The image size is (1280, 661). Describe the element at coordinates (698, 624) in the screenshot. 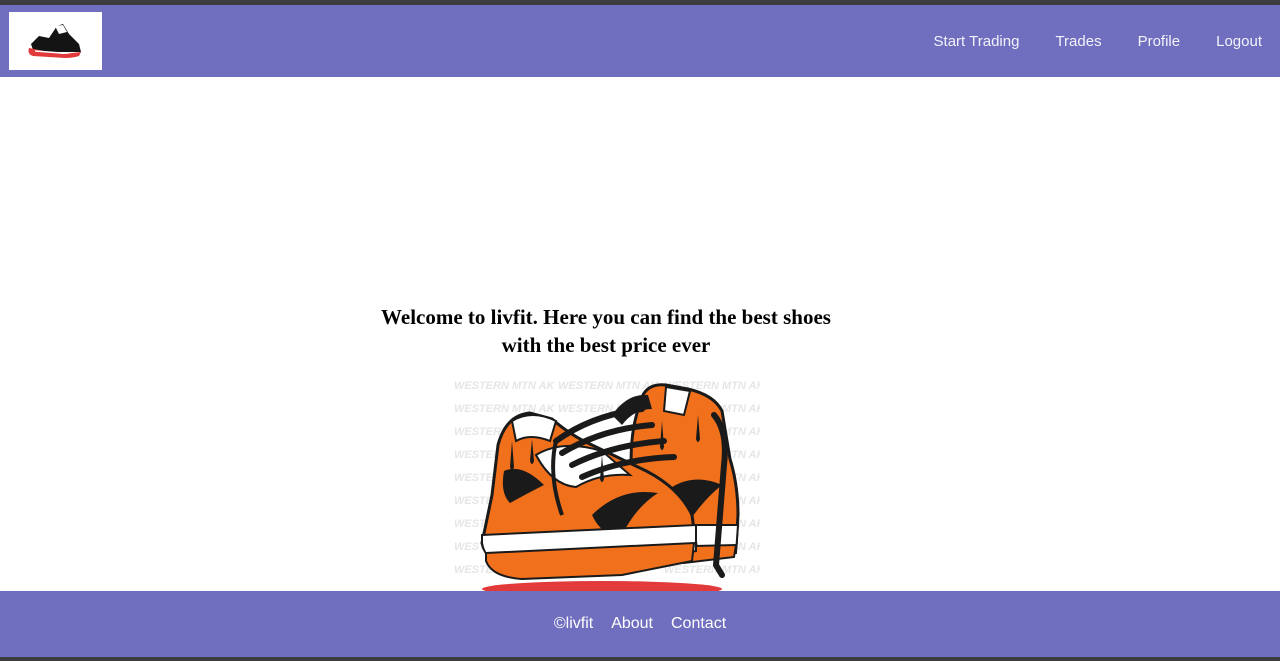

I see `footer-link-contact: Contact` at that location.